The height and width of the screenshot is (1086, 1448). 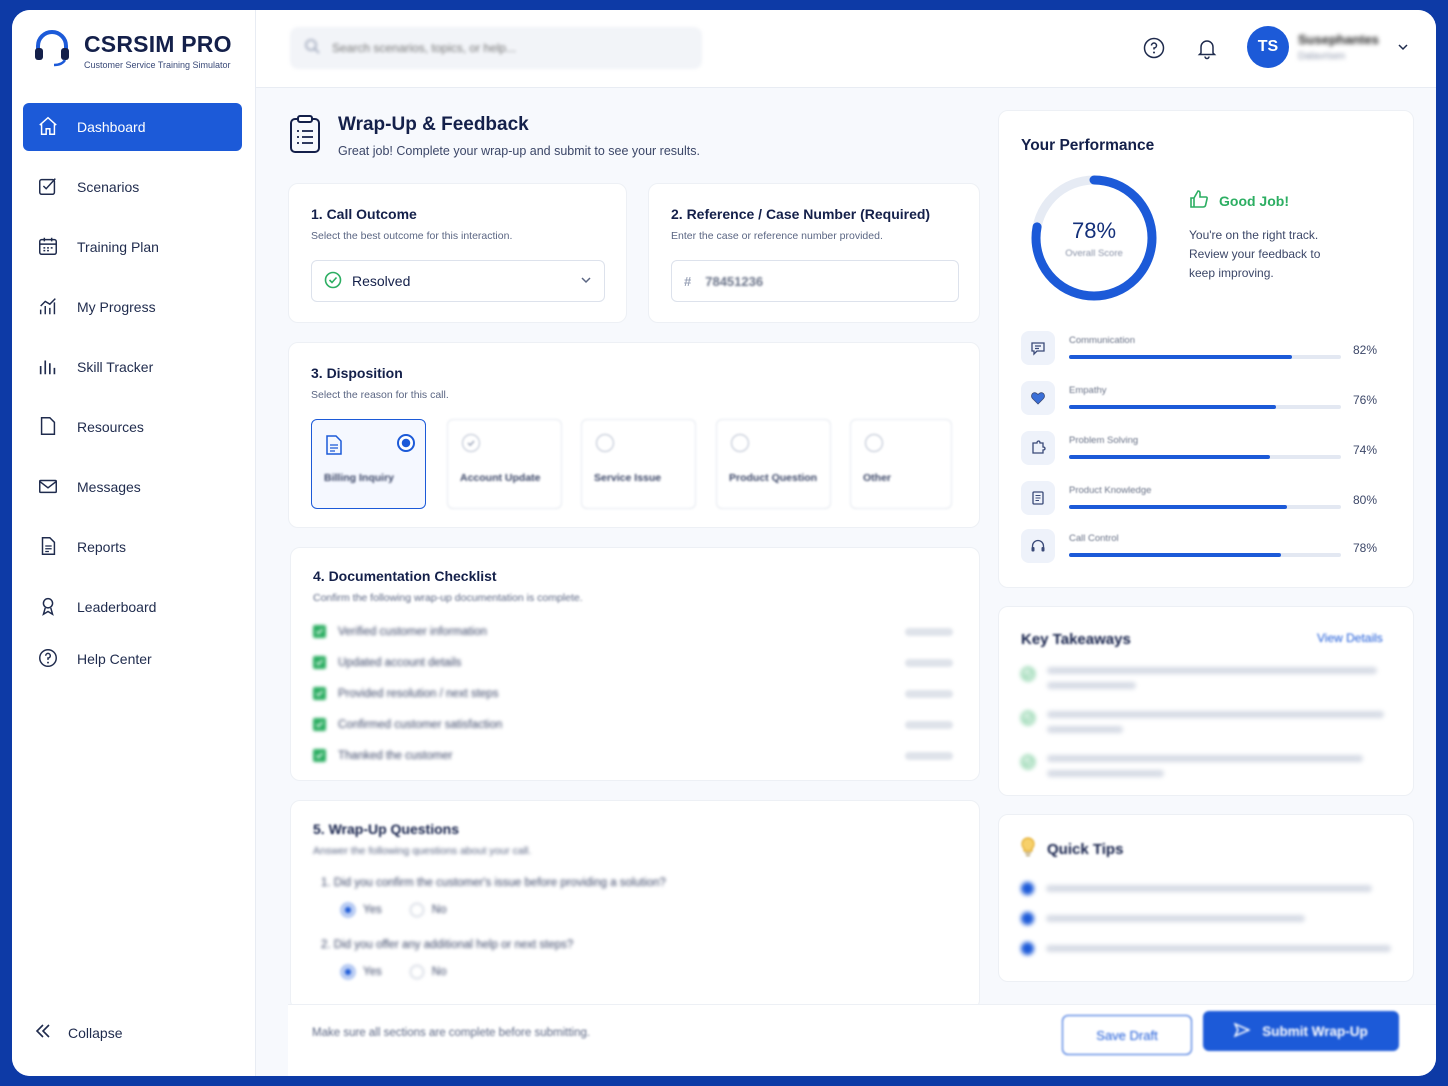 I want to click on collapse-label: Collapse, so click(x=95, y=1032).